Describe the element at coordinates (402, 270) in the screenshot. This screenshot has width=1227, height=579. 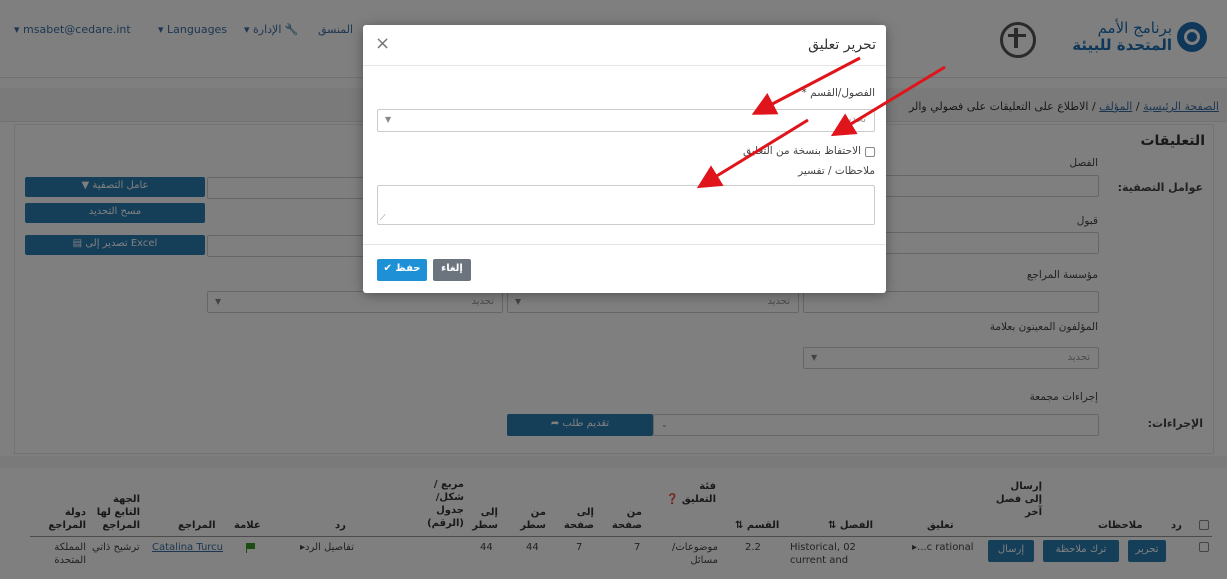
I see `save-button: ✔ حفظ` at that location.